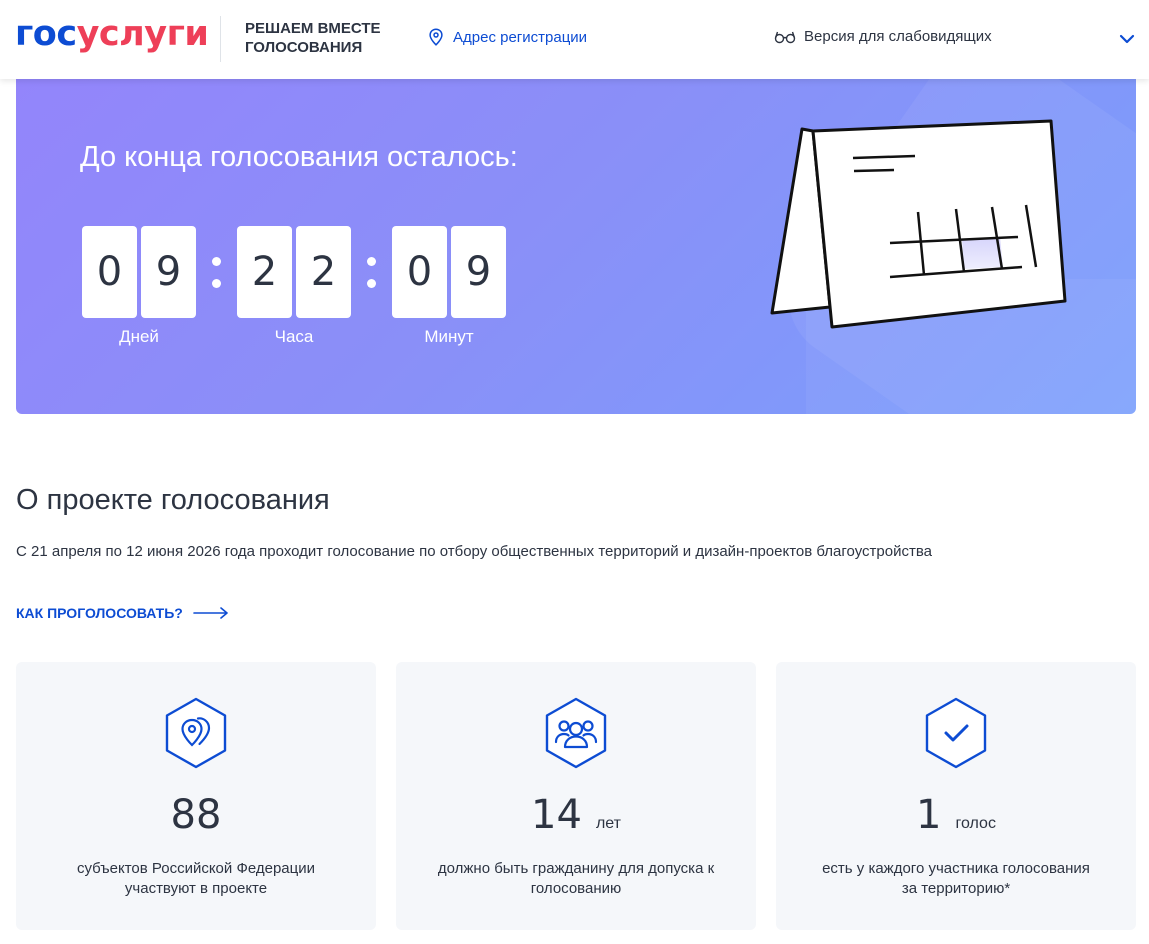 The height and width of the screenshot is (944, 1149). Describe the element at coordinates (449, 286) in the screenshot. I see `countdown-minutes: 0 9 Минут` at that location.